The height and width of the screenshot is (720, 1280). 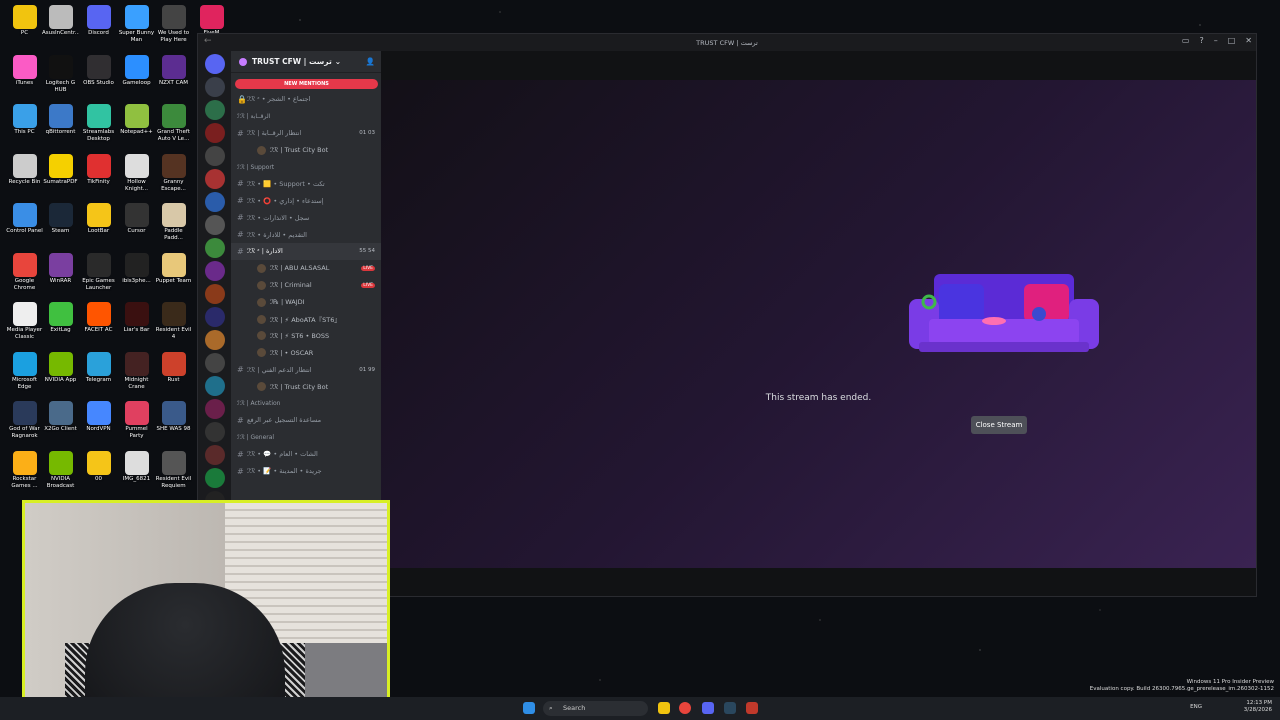 I want to click on channel-item: 🔒 ℐℛ ᶻ • اجتماع • الشجر, so click(x=306, y=99).